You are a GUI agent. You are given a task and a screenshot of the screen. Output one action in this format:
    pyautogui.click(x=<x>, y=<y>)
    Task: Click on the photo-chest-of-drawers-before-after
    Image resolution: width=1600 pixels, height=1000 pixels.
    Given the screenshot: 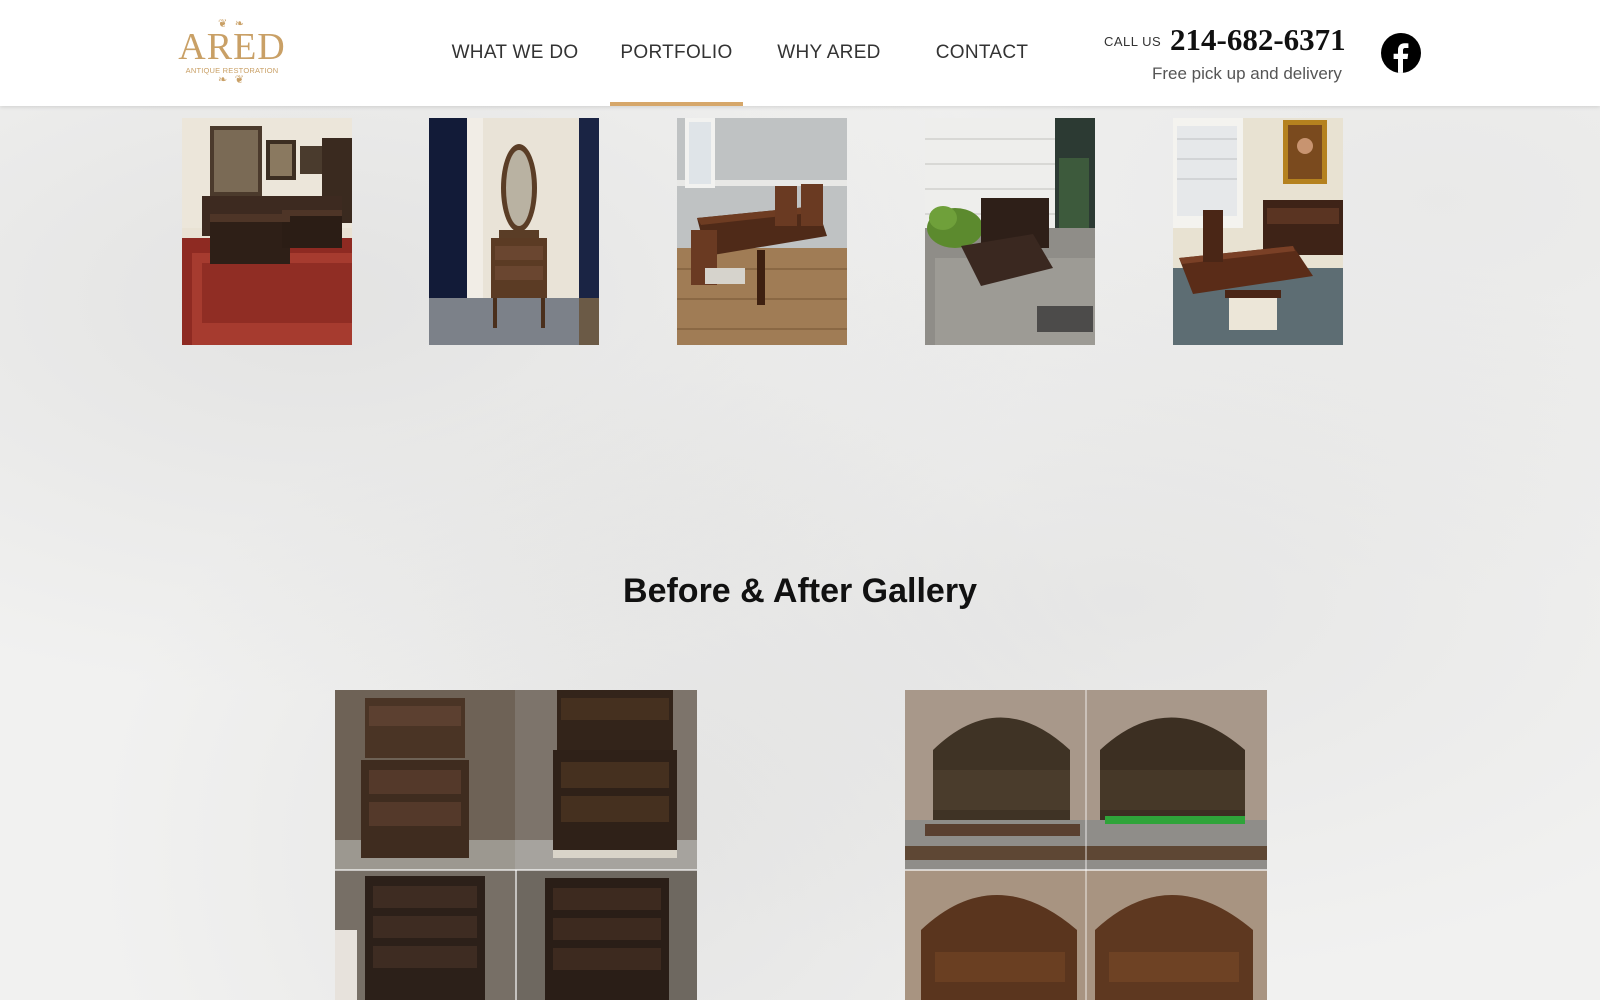 What is the action you would take?
    pyautogui.click(x=516, y=845)
    